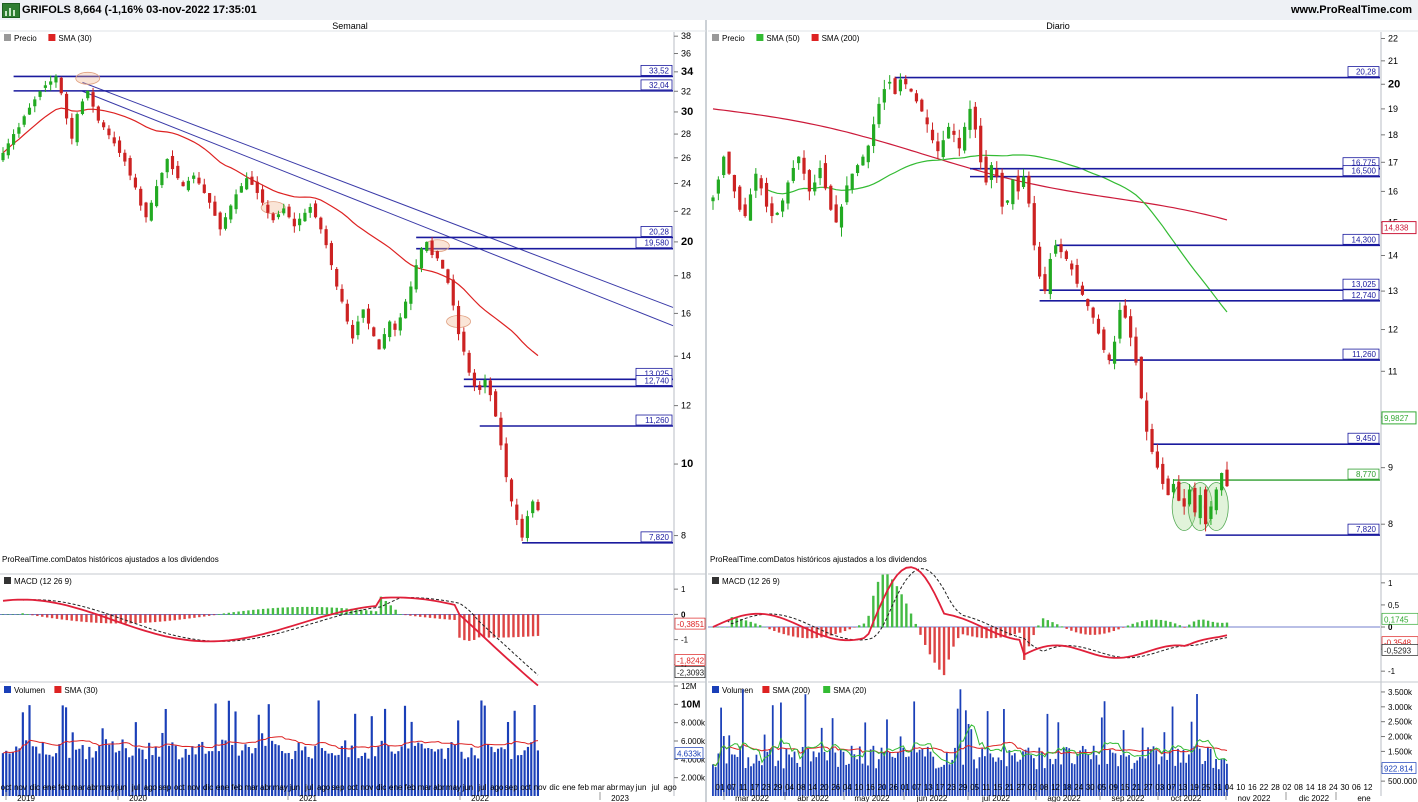 Image resolution: width=1418 pixels, height=802 pixels. What do you see at coordinates (1364, 798) in the screenshot?
I see `x-month-label: ene` at bounding box center [1364, 798].